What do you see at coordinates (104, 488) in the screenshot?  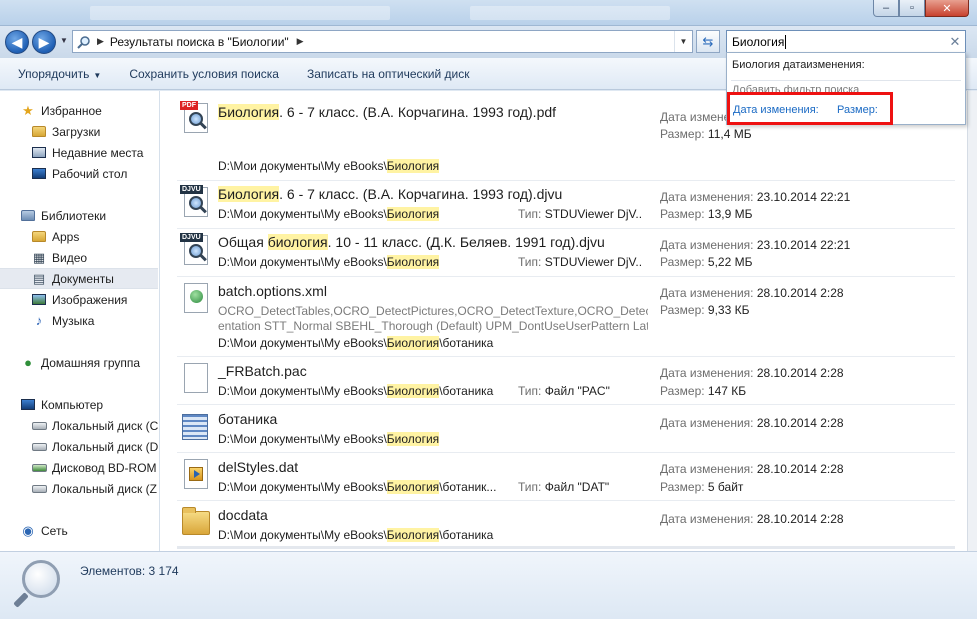 I see `sidebar-item-label: Локальный диск (Z` at bounding box center [104, 488].